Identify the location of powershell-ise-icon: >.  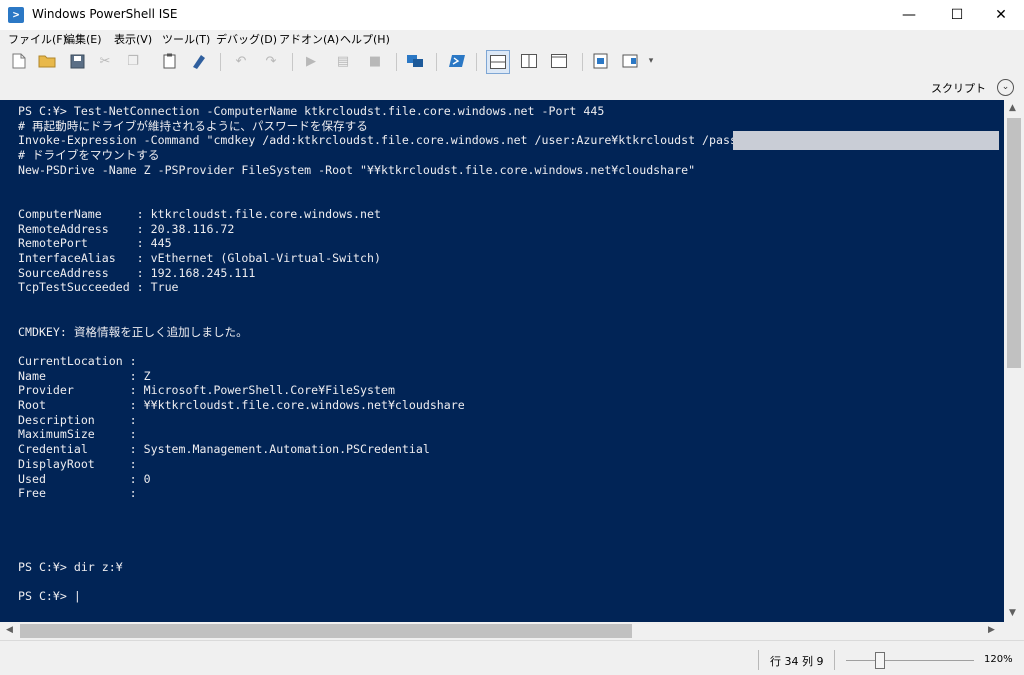
(16, 15).